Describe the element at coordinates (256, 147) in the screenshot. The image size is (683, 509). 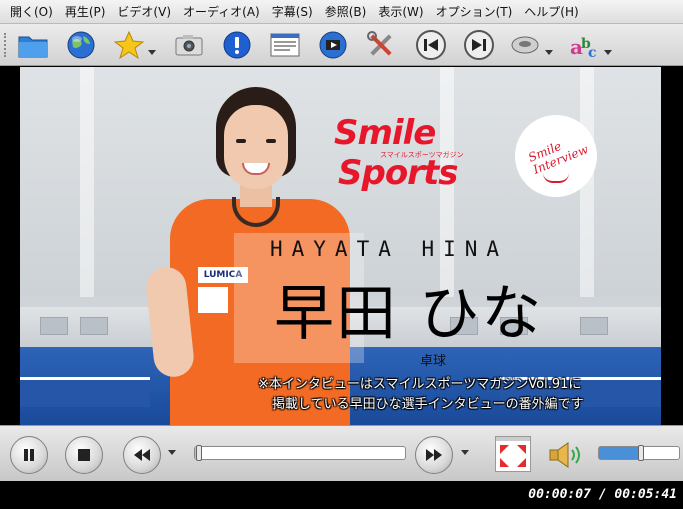
I see `athlete-face` at that location.